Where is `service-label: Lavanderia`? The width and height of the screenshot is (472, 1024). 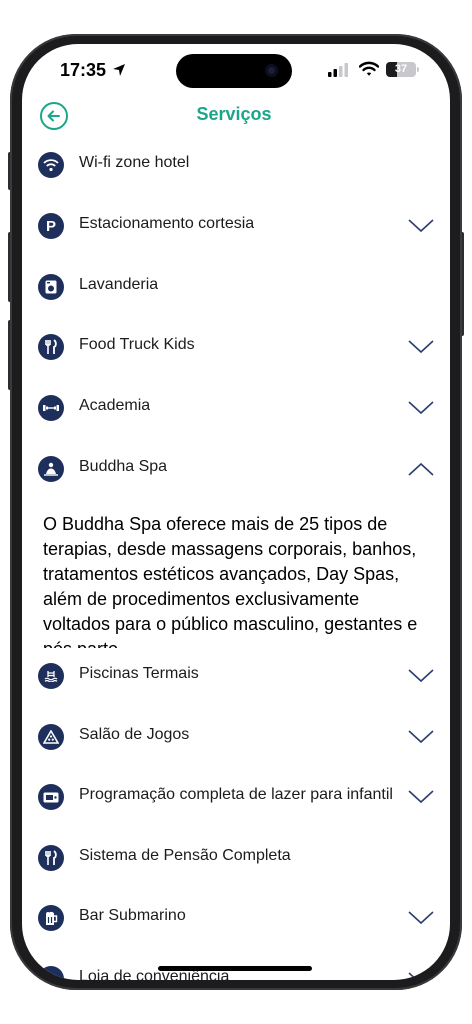 service-label: Lavanderia is located at coordinates (119, 284).